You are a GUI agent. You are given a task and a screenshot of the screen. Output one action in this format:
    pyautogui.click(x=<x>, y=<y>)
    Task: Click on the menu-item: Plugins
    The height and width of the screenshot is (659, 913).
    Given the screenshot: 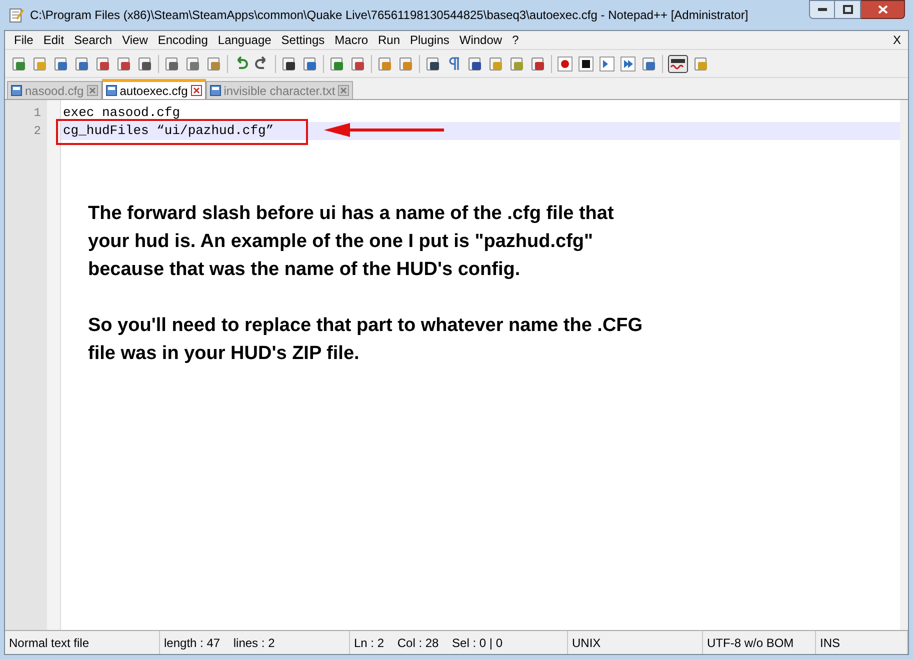 What is the action you would take?
    pyautogui.click(x=429, y=40)
    